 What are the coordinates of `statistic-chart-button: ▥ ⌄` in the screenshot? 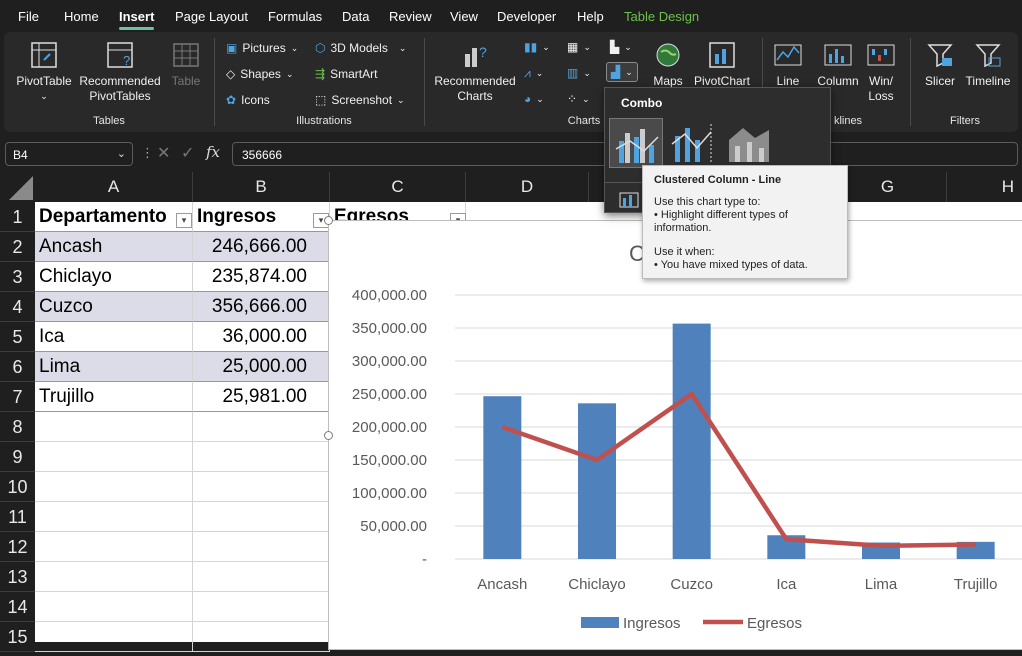 It's located at (579, 73).